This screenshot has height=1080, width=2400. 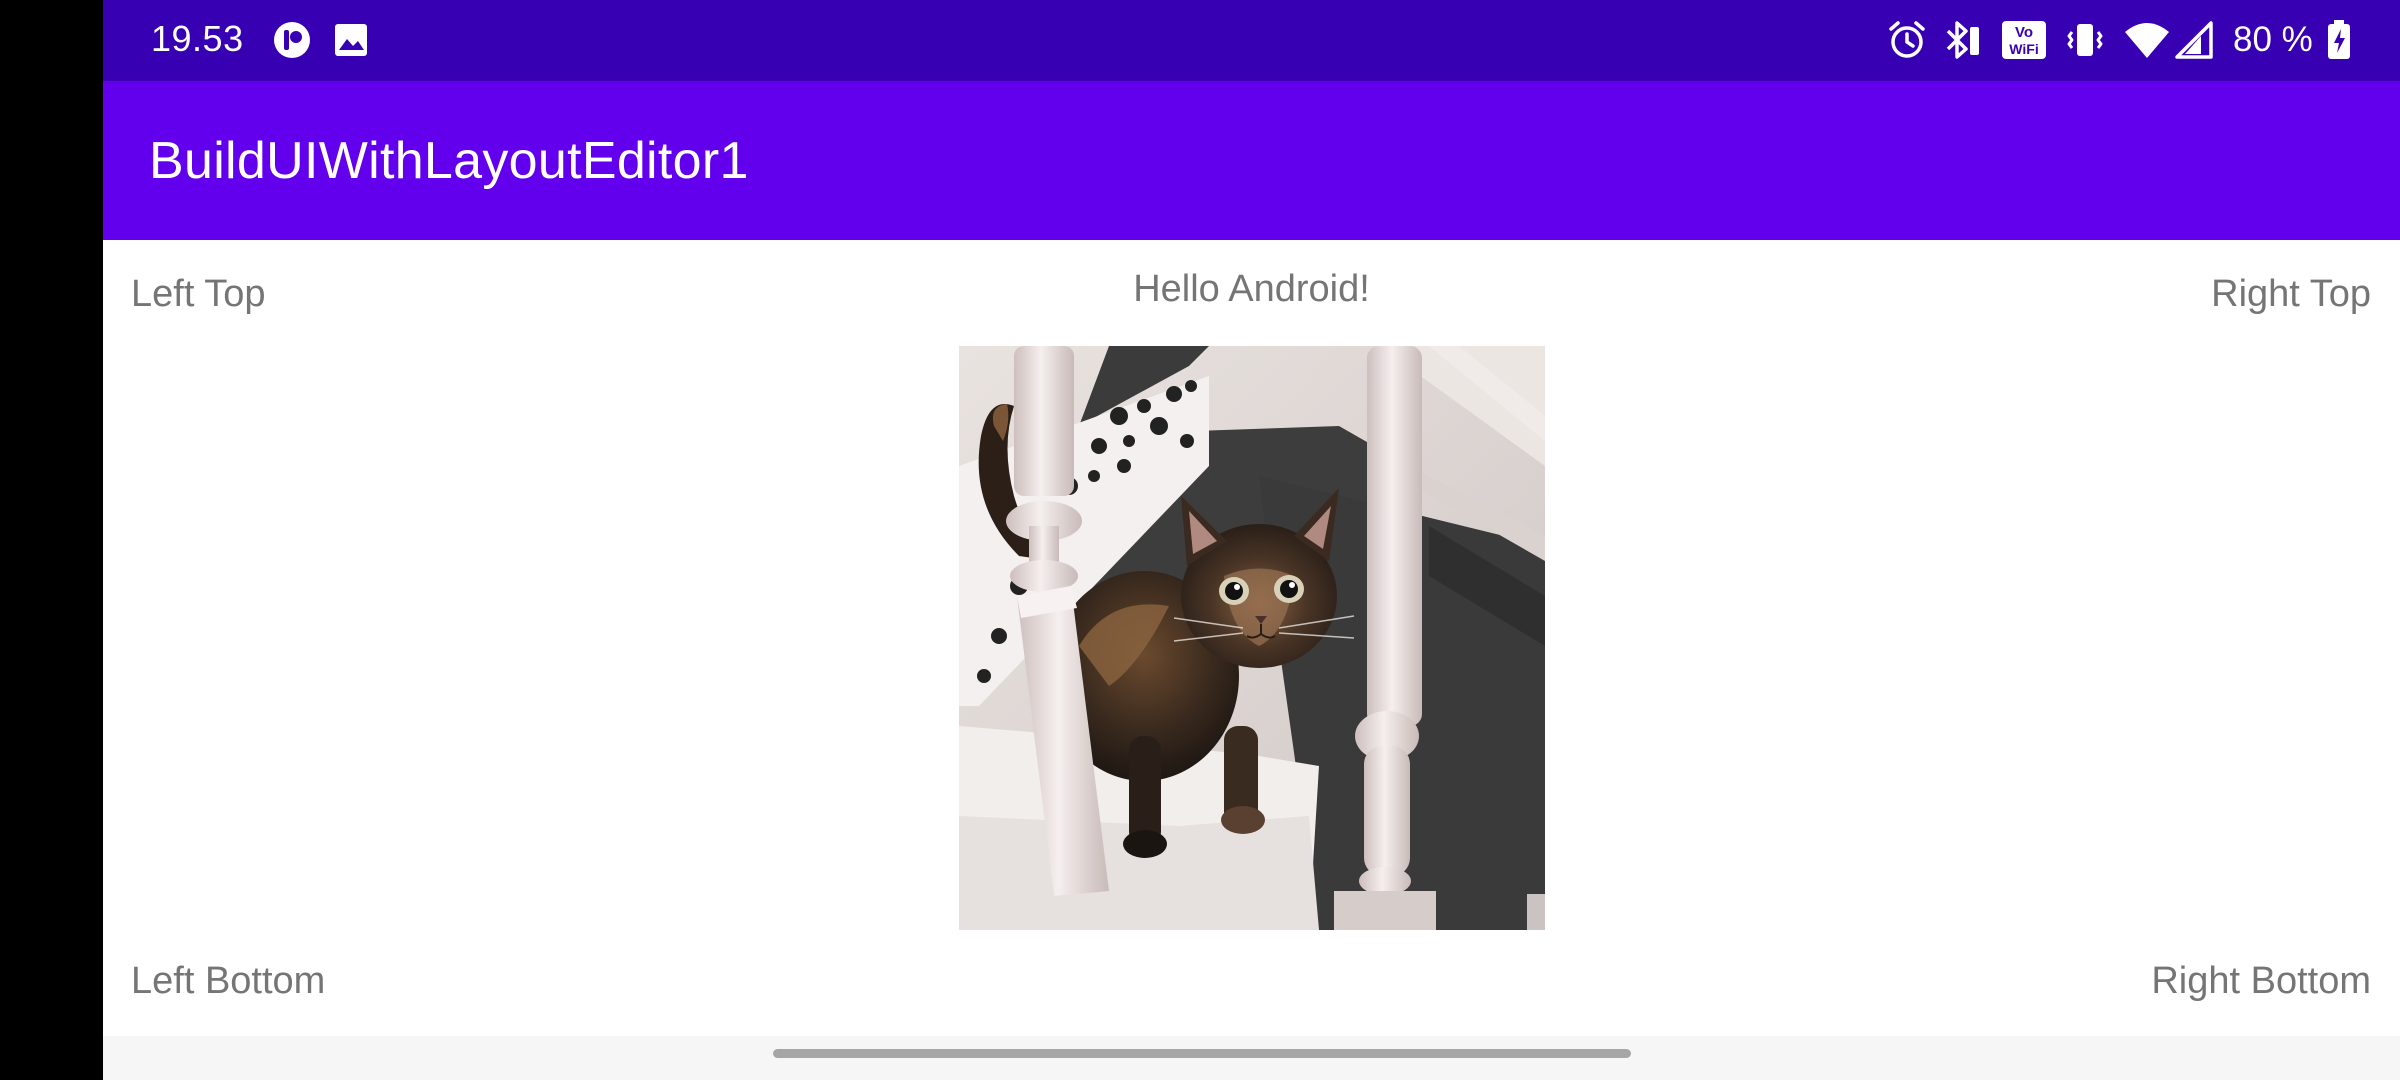 What do you see at coordinates (1251, 289) in the screenshot?
I see `hello-android-label: Hello Android!` at bounding box center [1251, 289].